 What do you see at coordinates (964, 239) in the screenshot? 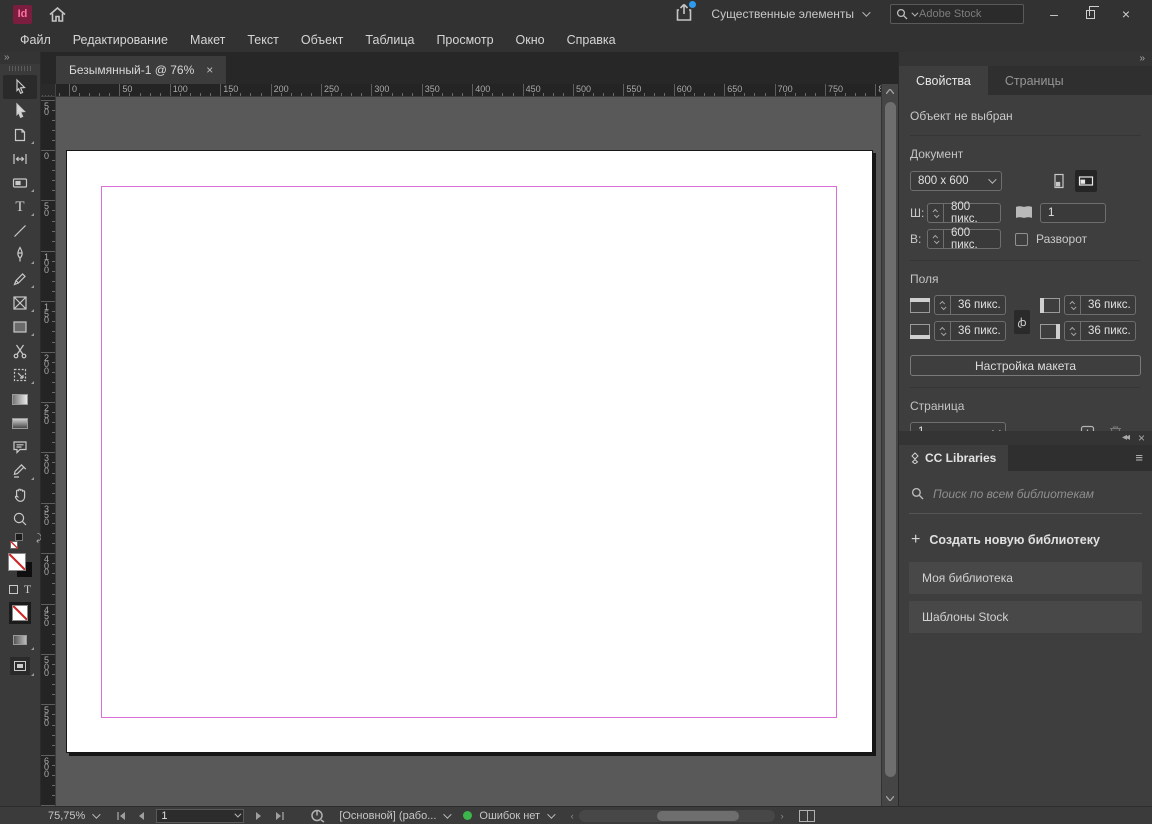
I see `height-field: 600 пикс.` at bounding box center [964, 239].